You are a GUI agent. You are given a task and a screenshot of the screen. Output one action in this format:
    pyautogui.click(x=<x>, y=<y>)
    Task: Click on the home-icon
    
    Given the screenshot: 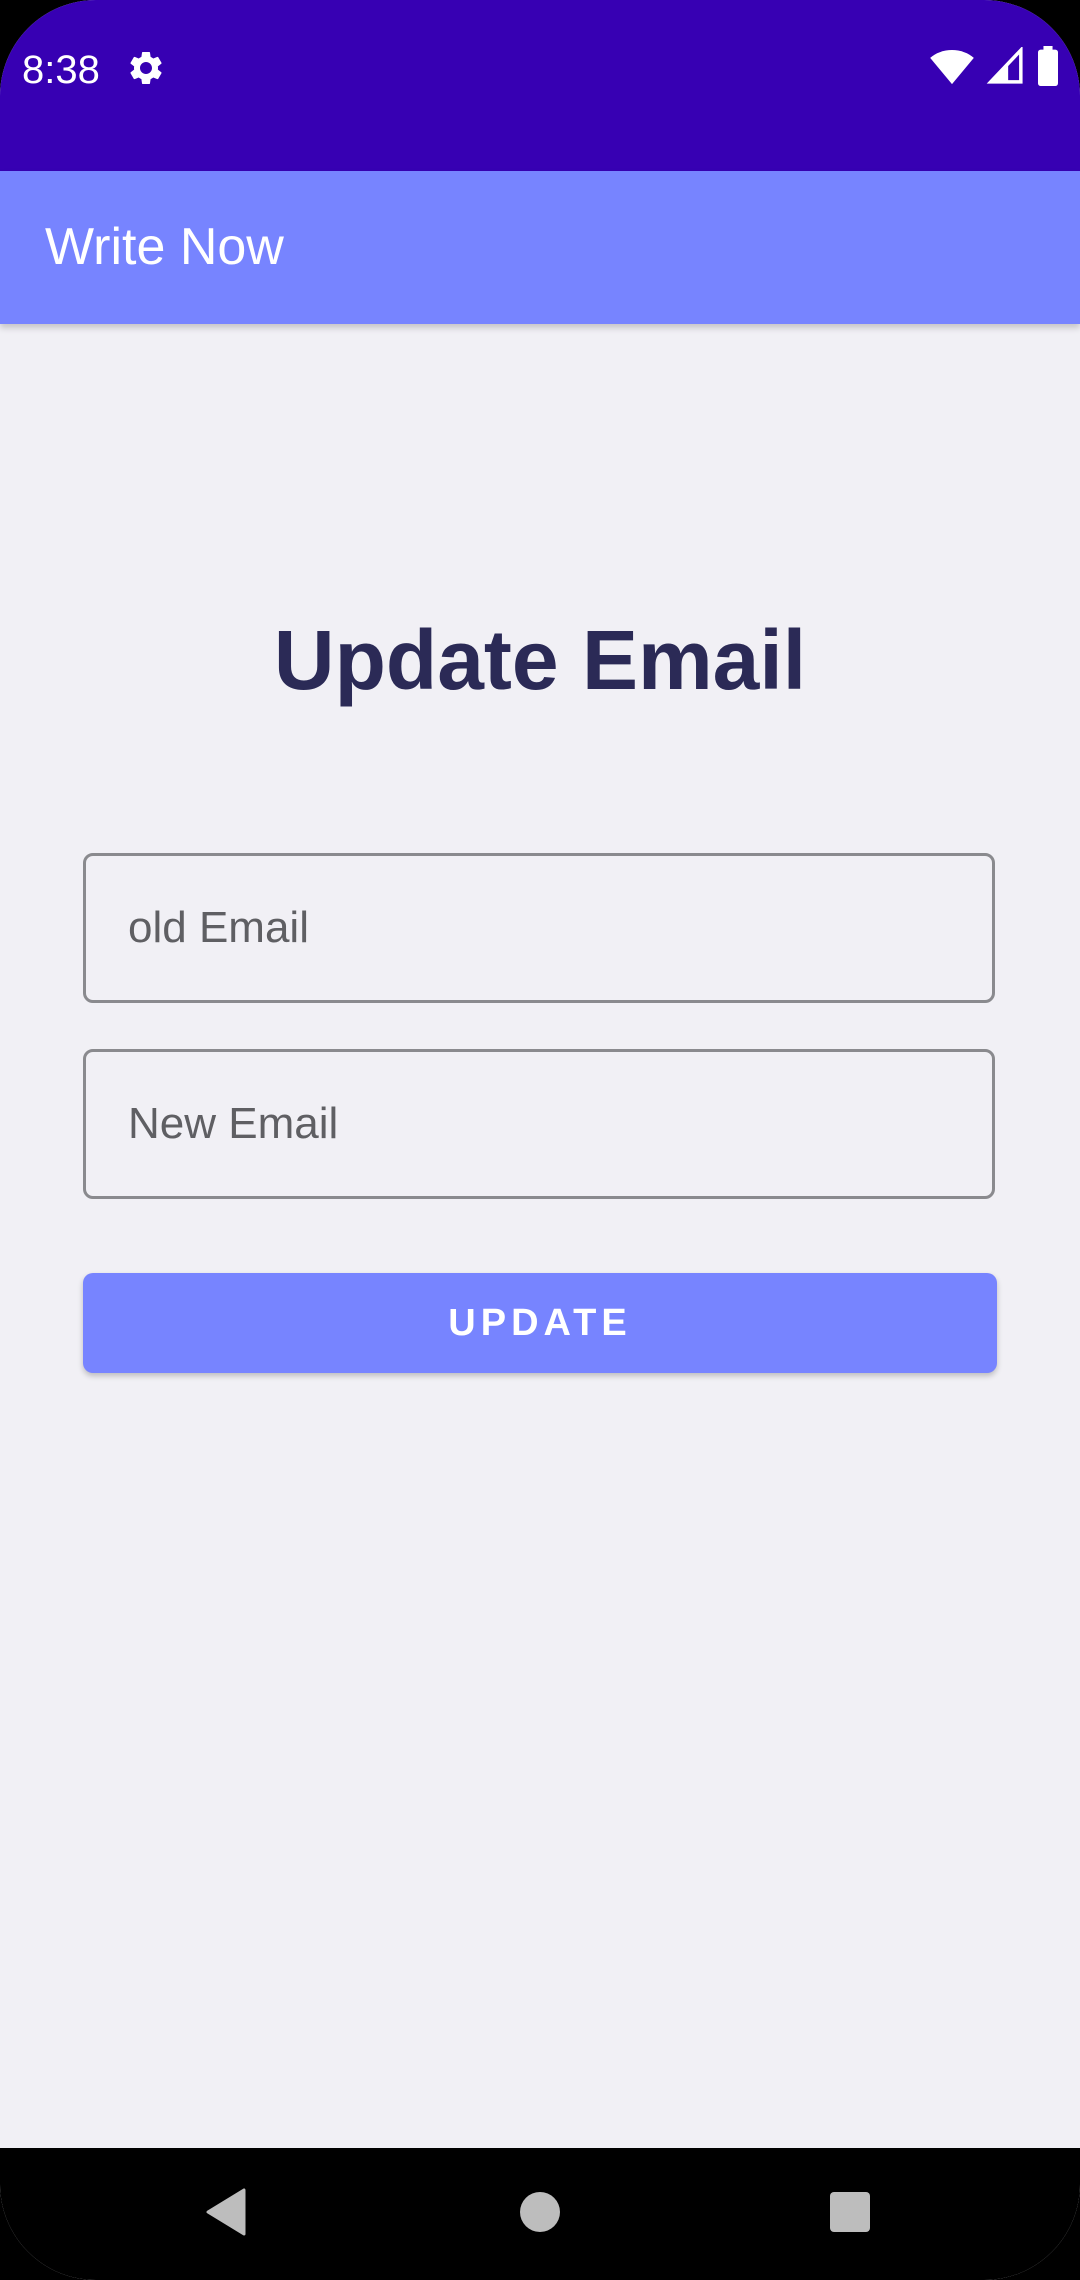 What is the action you would take?
    pyautogui.click(x=540, y=2214)
    